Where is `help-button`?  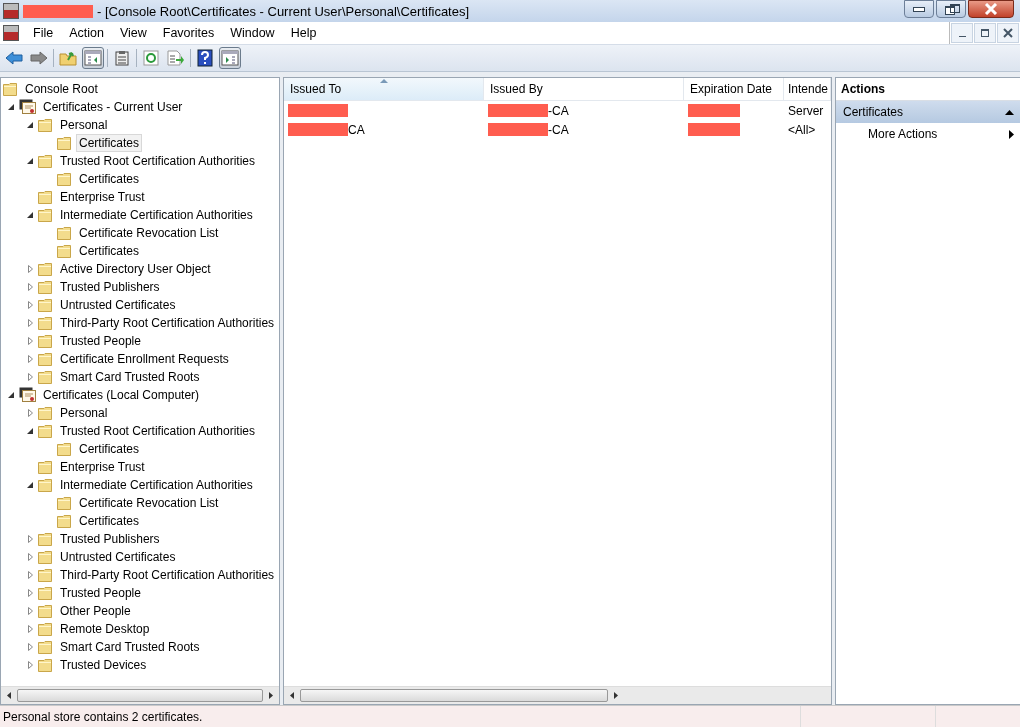
help-button is located at coordinates (205, 58).